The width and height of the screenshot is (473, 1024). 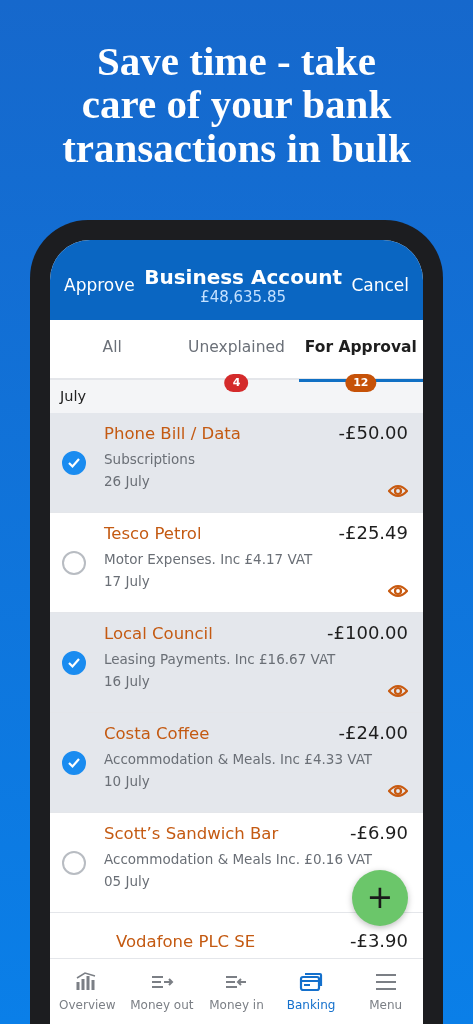 What do you see at coordinates (153, 534) in the screenshot?
I see `payee-name: Tesco Petrol` at bounding box center [153, 534].